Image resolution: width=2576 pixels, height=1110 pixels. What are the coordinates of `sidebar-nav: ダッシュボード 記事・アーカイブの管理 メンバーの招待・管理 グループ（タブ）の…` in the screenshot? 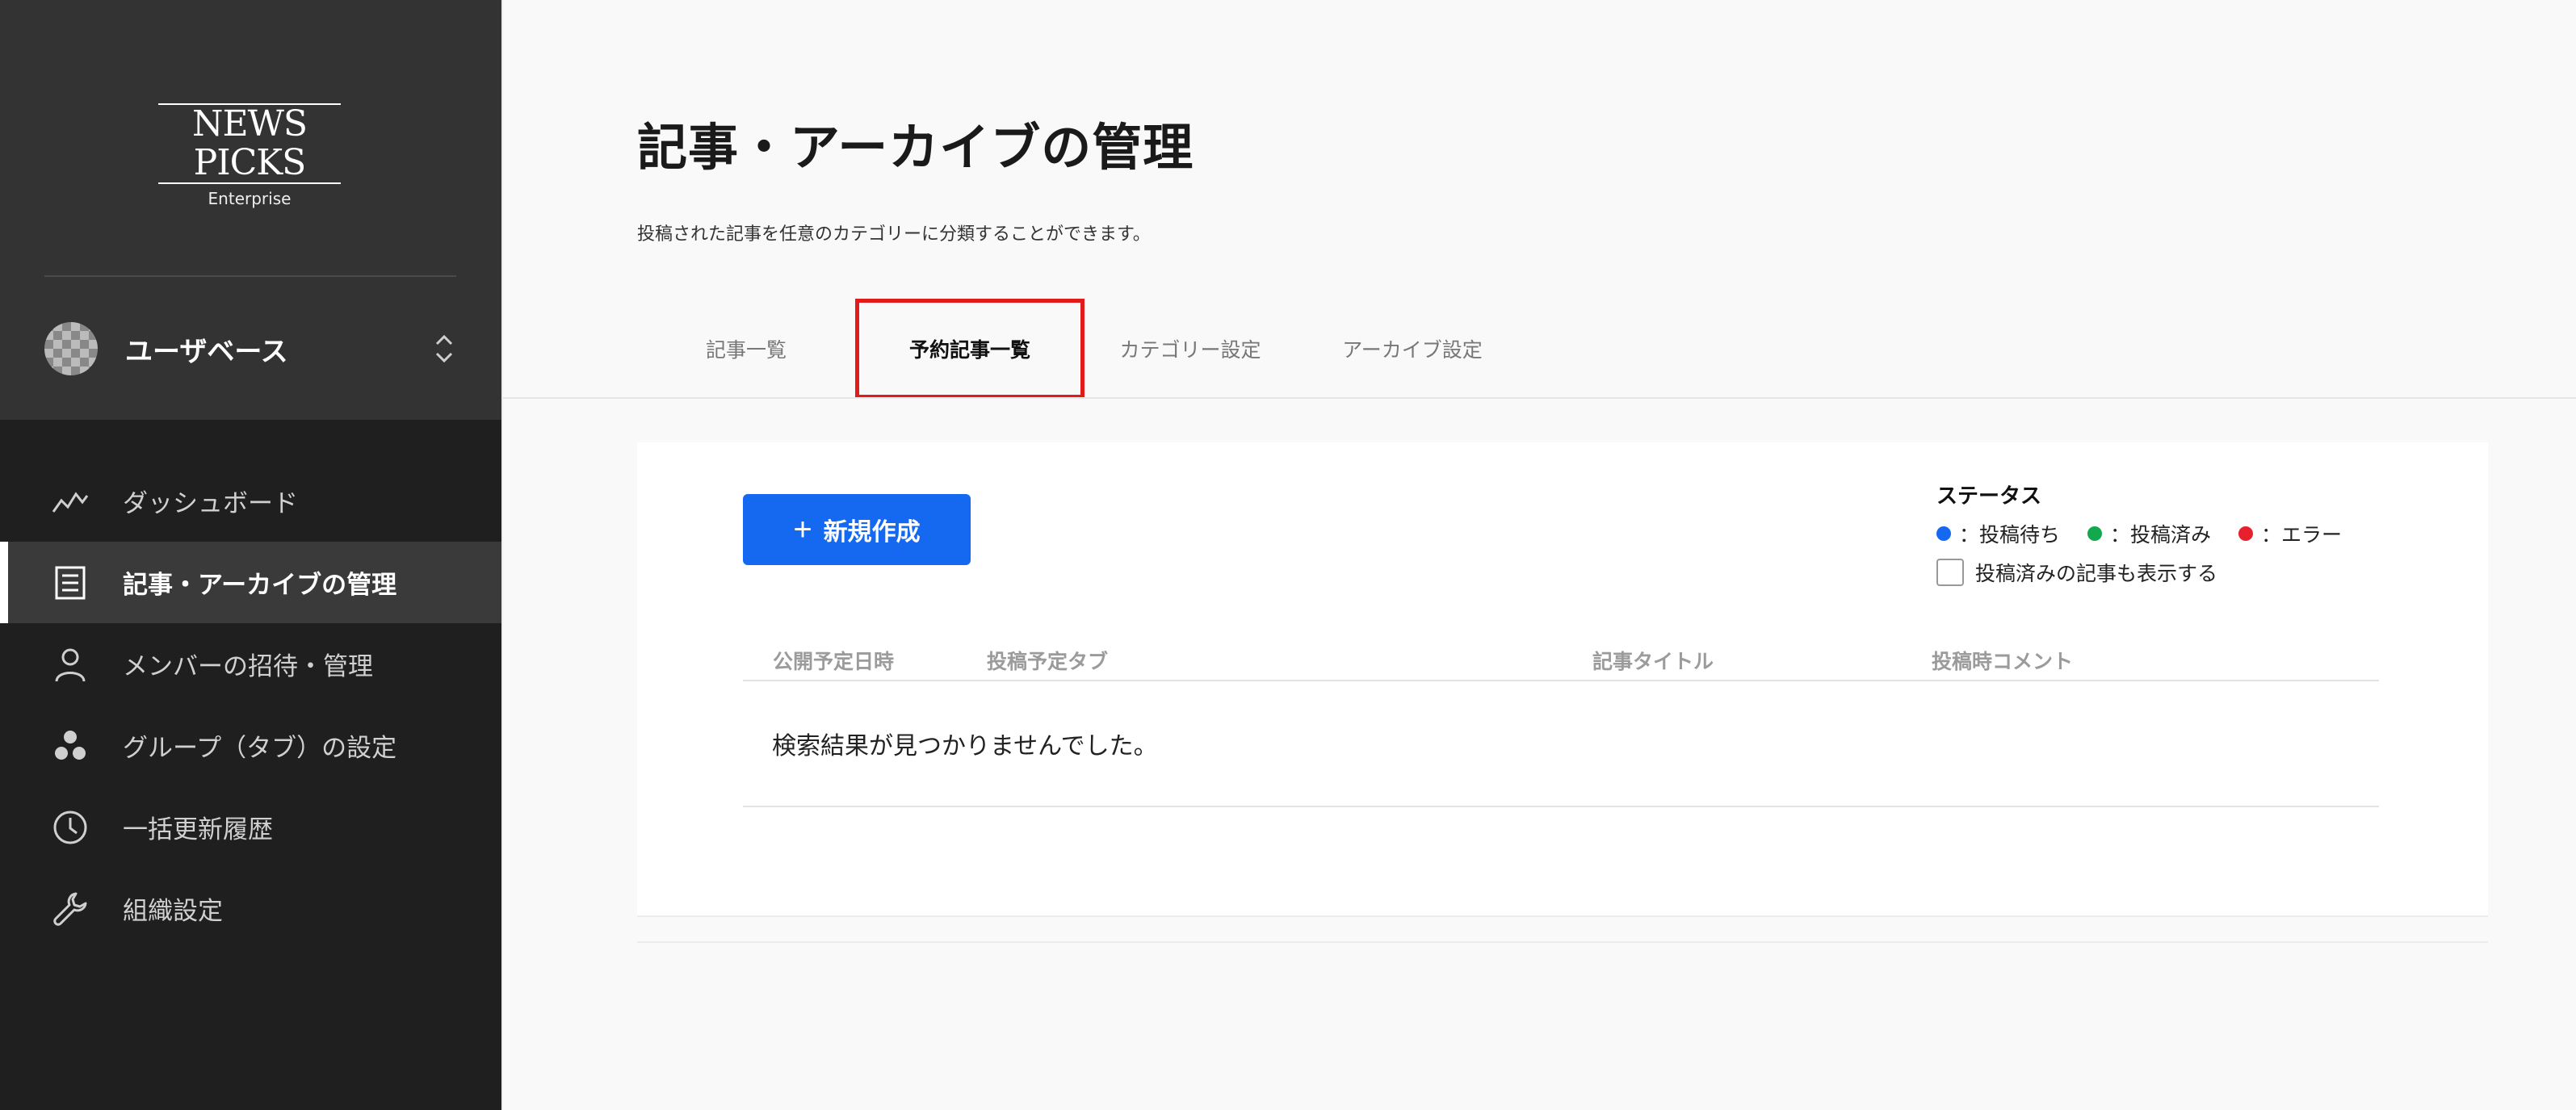 It's located at (250, 704).